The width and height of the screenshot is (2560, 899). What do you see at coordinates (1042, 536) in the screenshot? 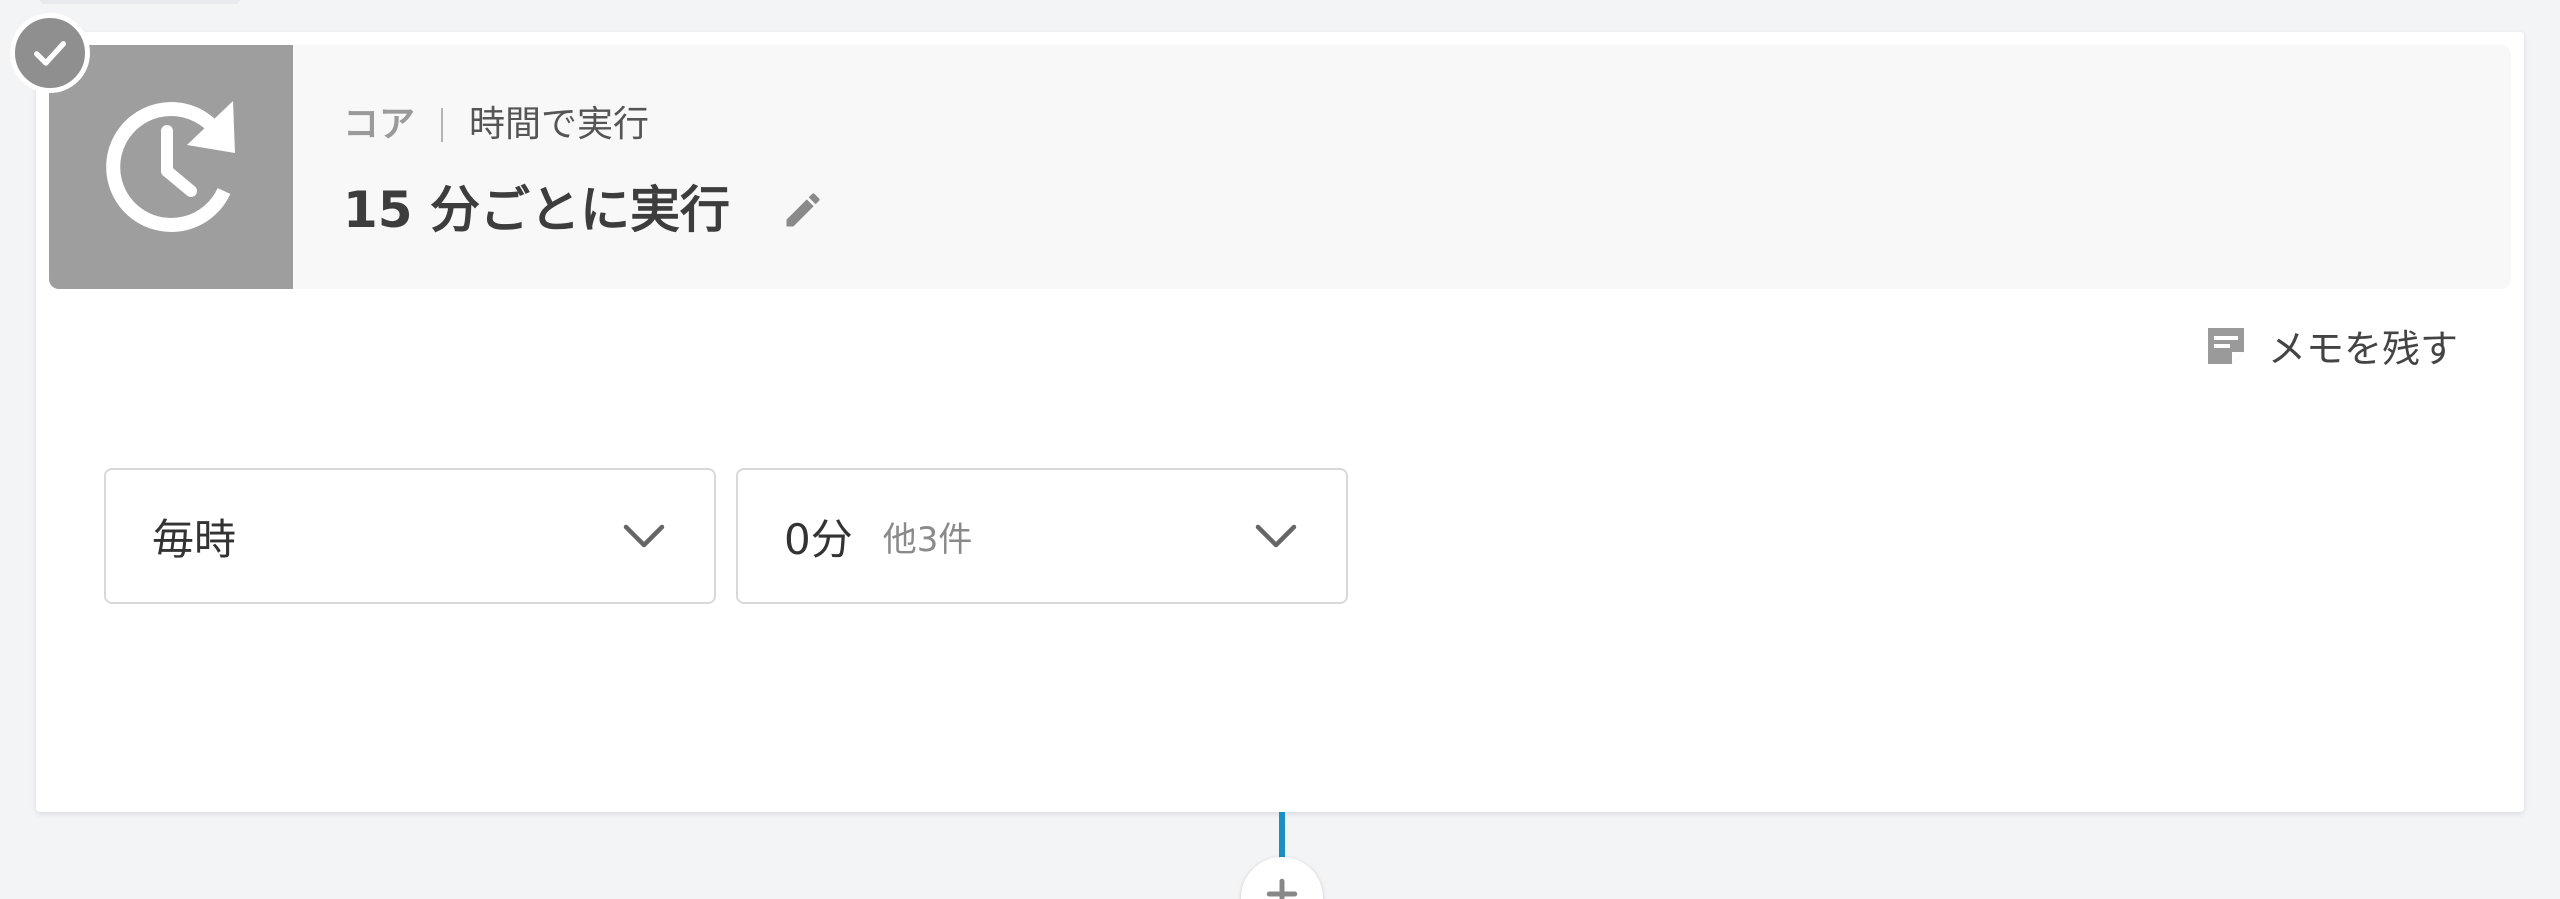
I see `minute-select: 0分 他3件` at bounding box center [1042, 536].